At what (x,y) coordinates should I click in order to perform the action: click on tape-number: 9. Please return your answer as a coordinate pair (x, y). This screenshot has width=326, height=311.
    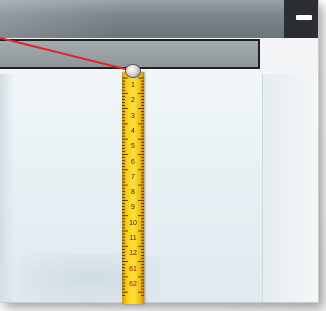
    Looking at the image, I should click on (133, 208).